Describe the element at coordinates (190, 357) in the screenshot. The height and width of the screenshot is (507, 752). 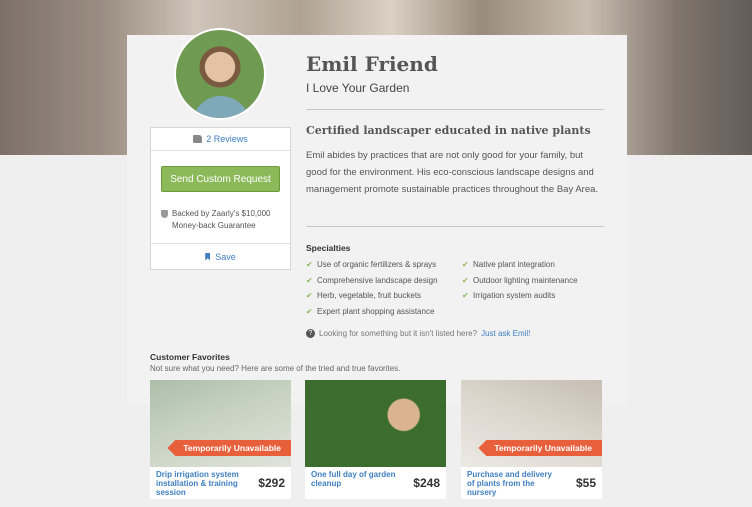
I see `favorites-title: Customer Favorites` at that location.